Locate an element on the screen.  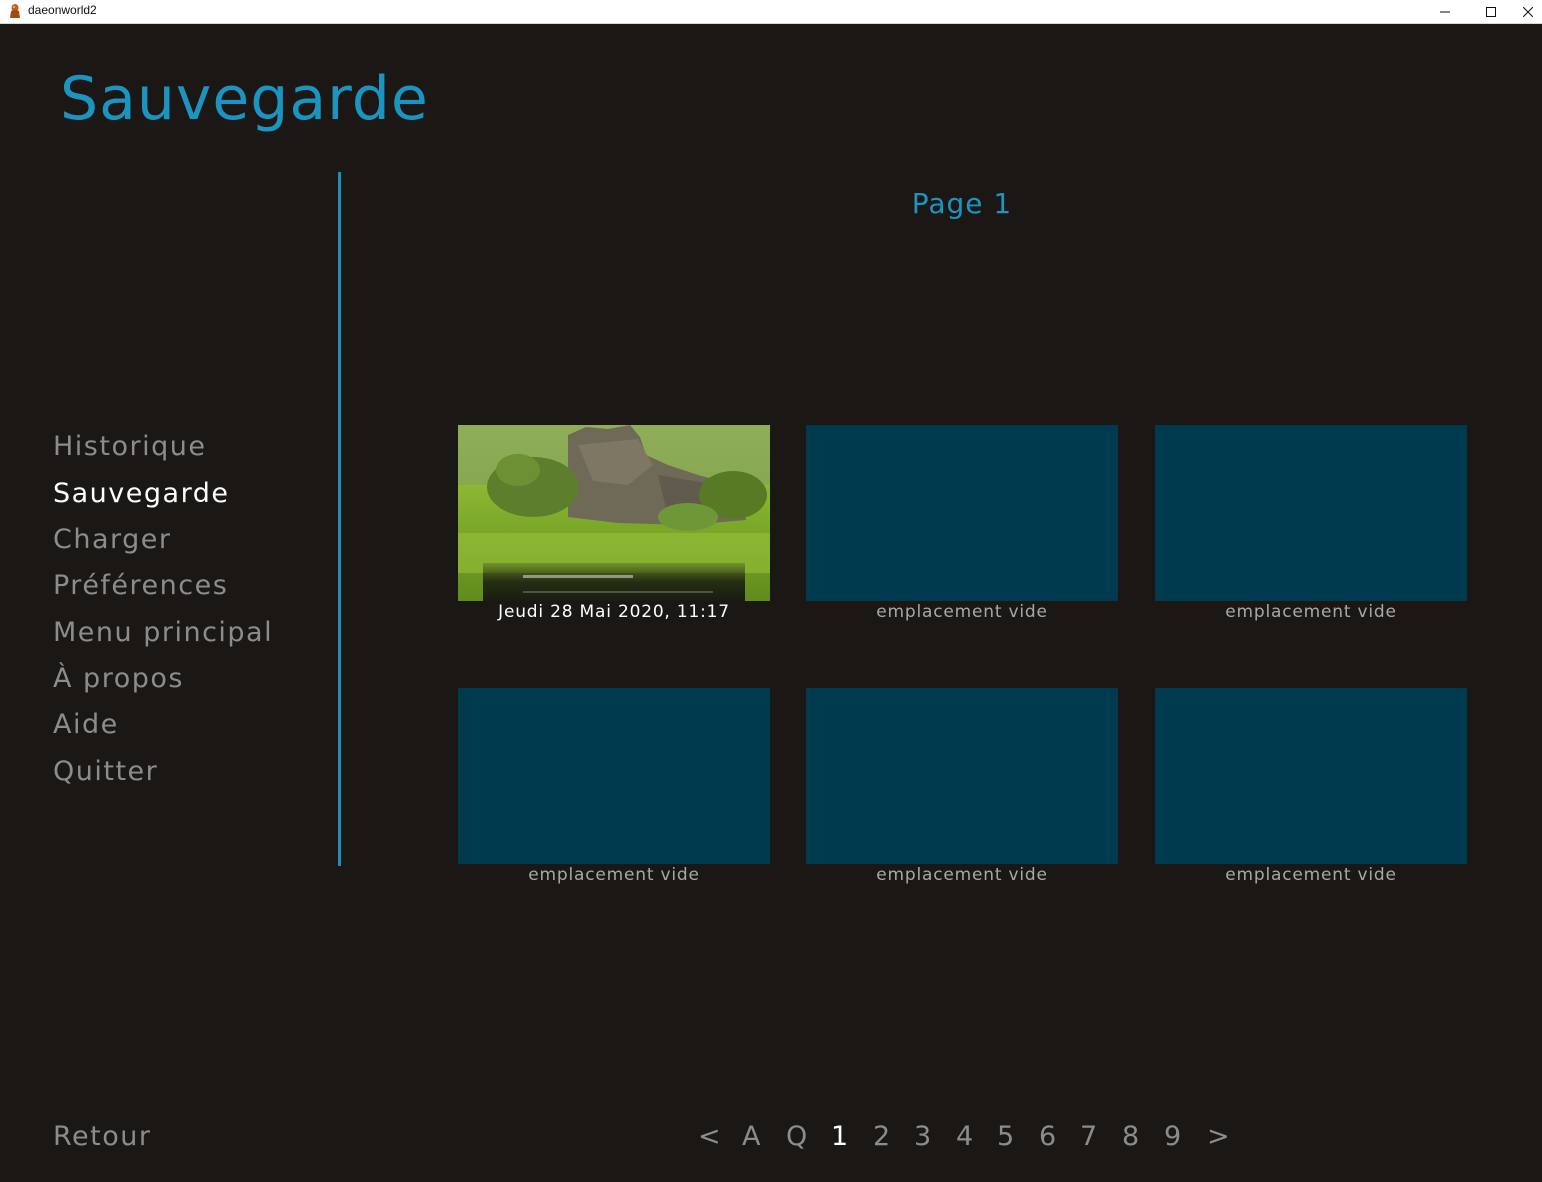
nav-item-charger: Charger is located at coordinates (112, 540).